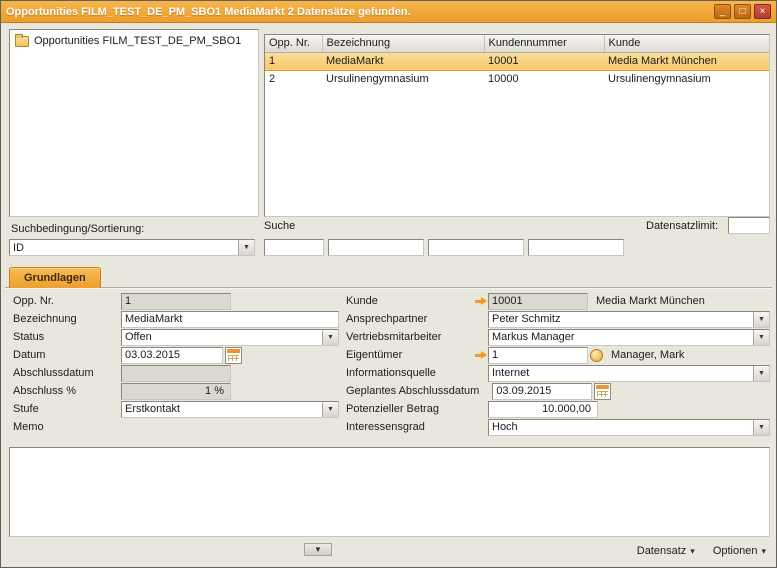 Image resolution: width=777 pixels, height=568 pixels. I want to click on ansprechpartner-combo-input, so click(621, 319).